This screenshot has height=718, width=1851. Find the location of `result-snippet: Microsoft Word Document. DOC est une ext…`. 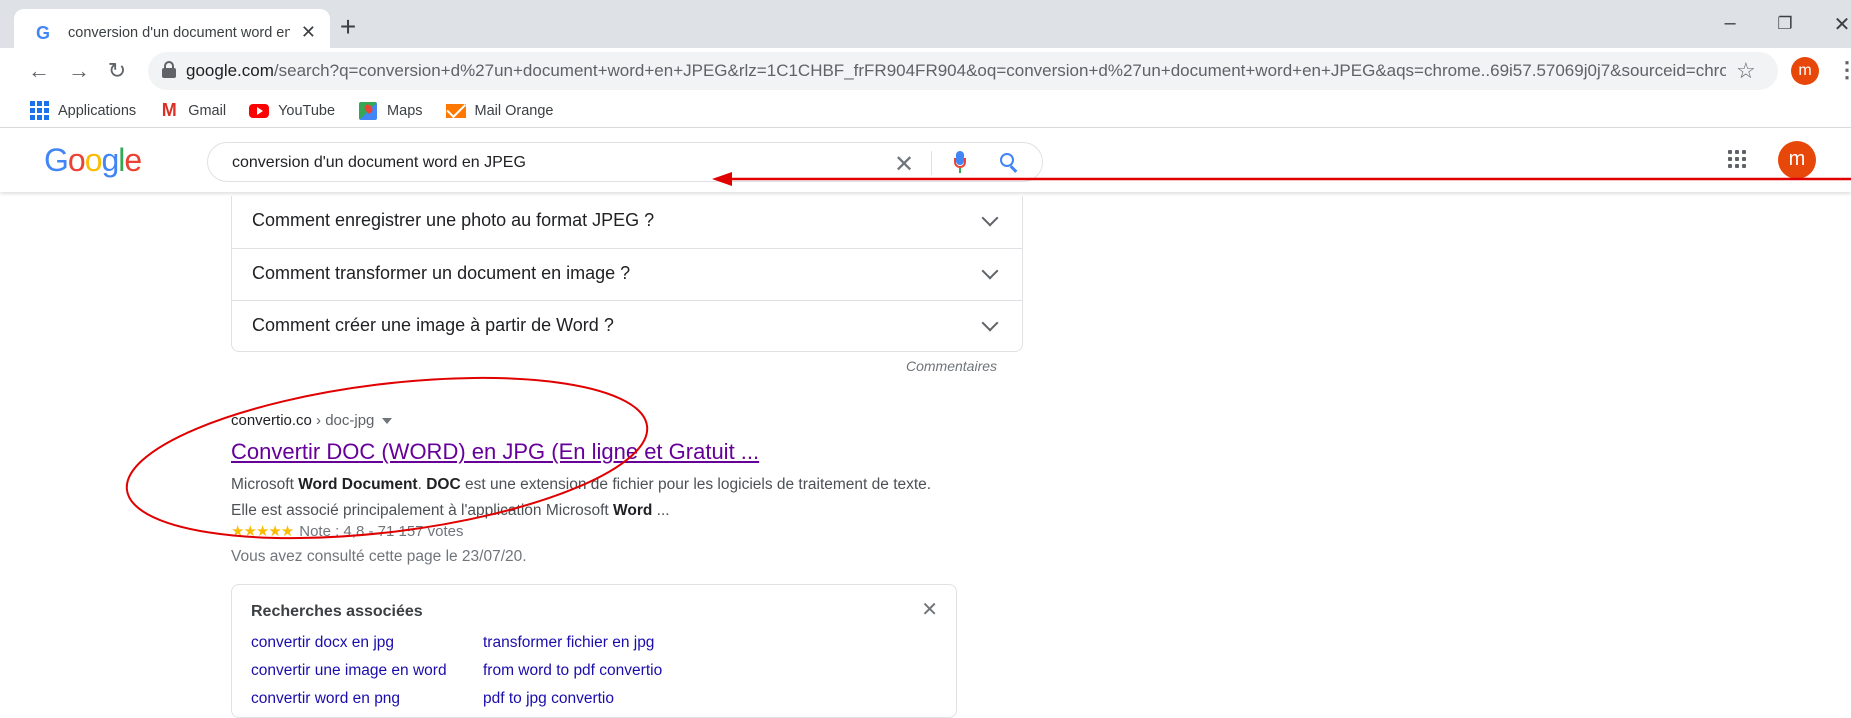

result-snippet: Microsoft Word Document. DOC est une ext… is located at coordinates (596, 498).